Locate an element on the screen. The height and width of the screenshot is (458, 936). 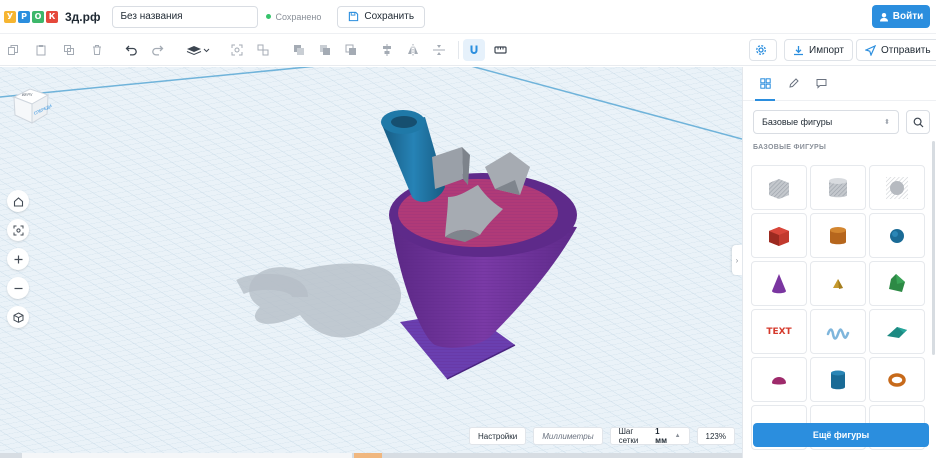
shape-grid: TEXT is located at coordinates (838, 307).